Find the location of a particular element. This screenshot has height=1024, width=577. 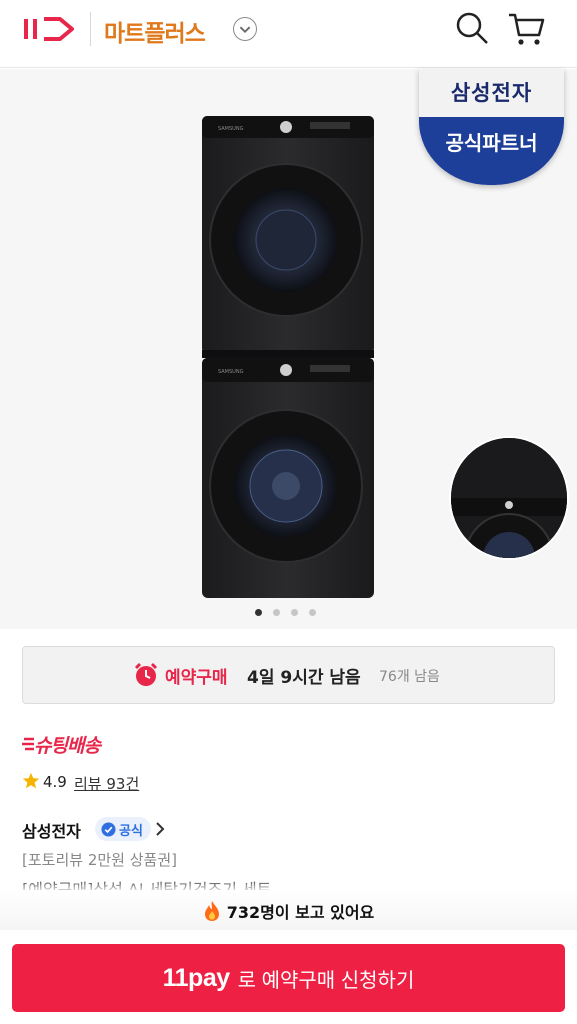

header-divider is located at coordinates (90, 29).